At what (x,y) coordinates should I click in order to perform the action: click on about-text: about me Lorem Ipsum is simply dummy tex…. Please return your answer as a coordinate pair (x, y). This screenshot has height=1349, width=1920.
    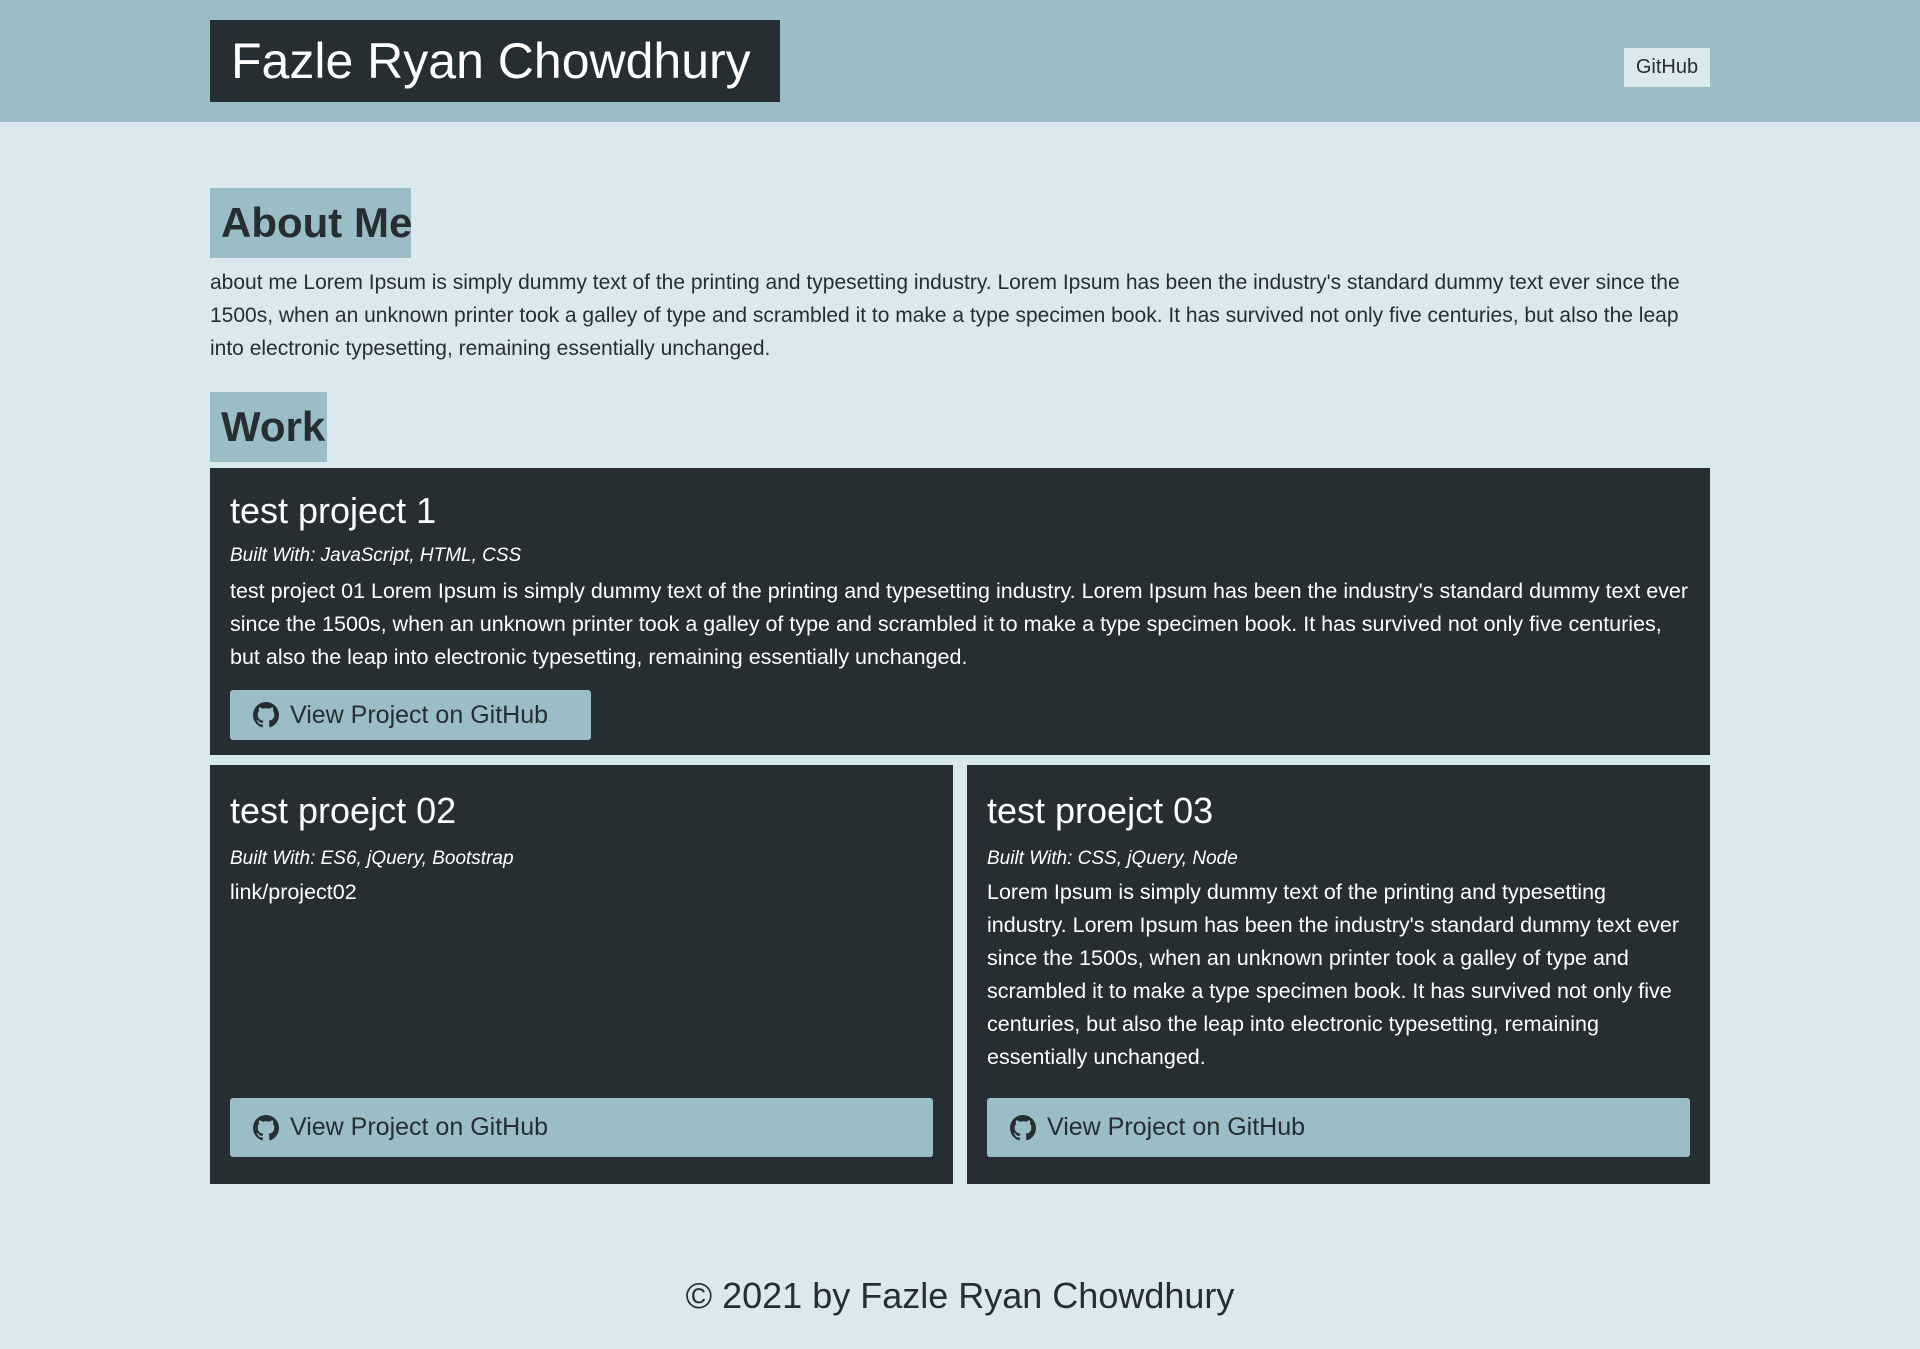
    Looking at the image, I should click on (945, 315).